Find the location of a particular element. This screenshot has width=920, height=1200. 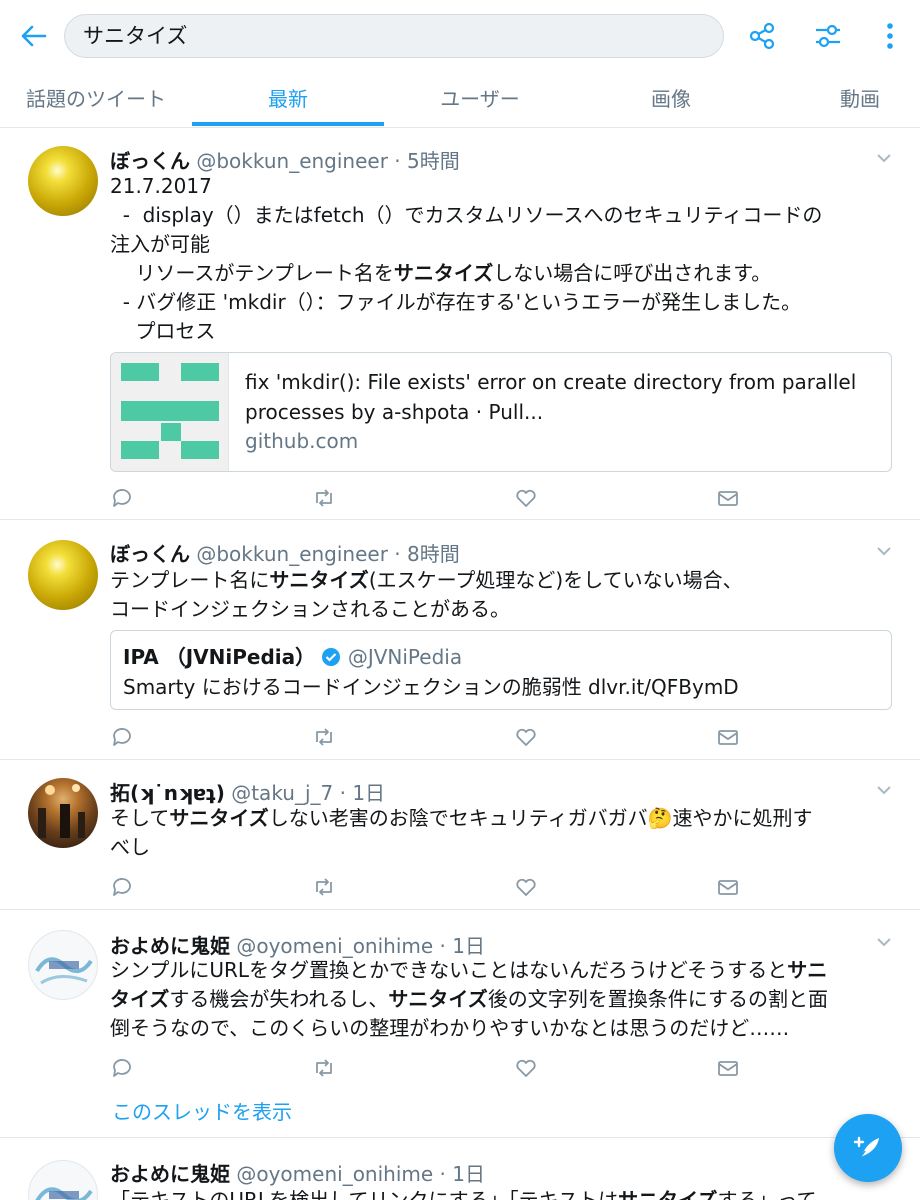

tweet-line: べし is located at coordinates (130, 847).